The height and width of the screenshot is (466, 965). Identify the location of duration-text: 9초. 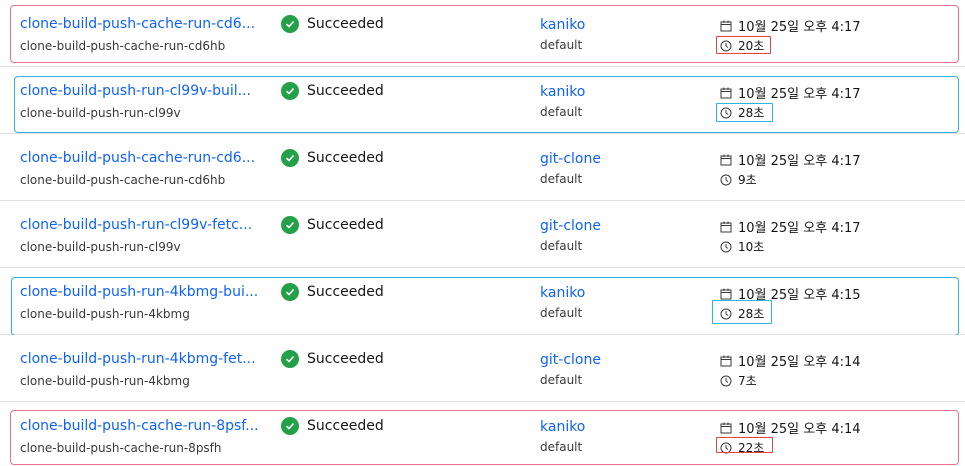
(747, 180).